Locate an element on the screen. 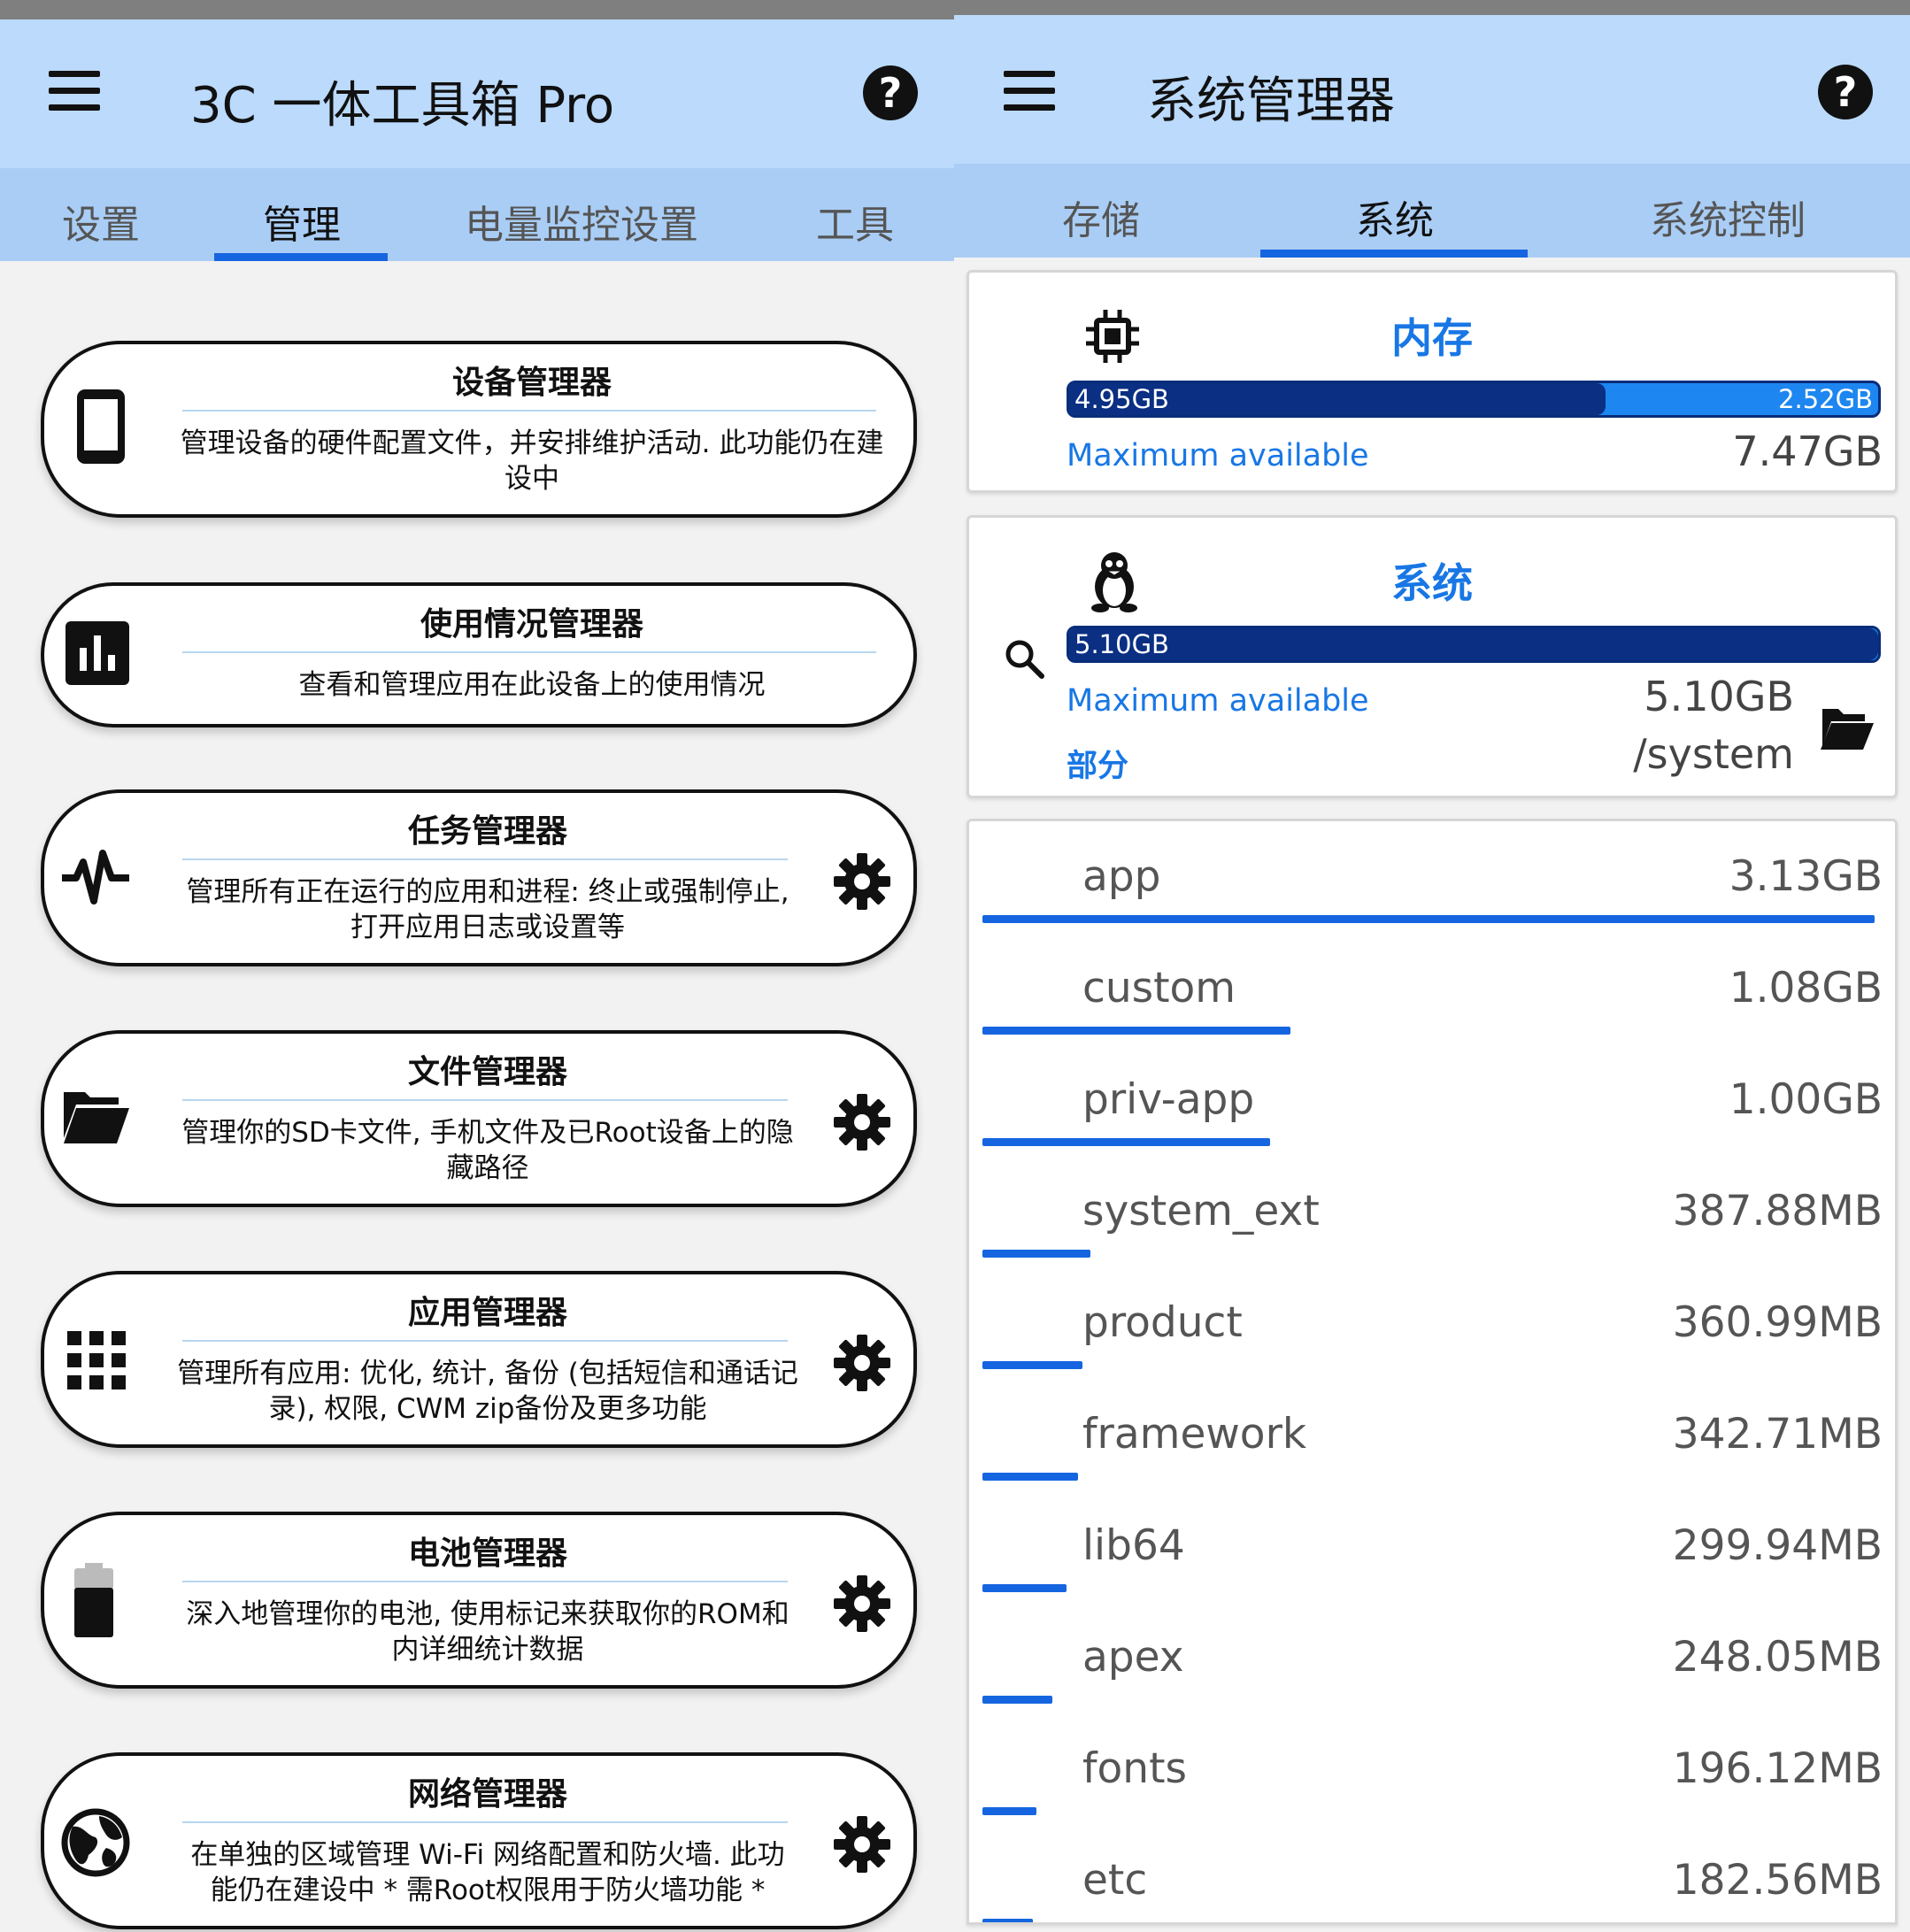  list-item: etc 182.56MB is located at coordinates (1432, 1874).